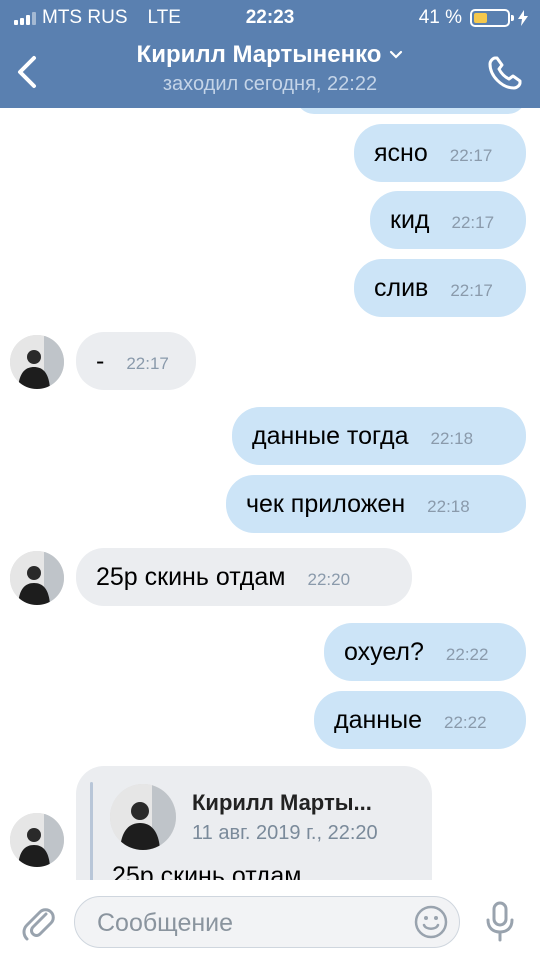 The image size is (540, 960). What do you see at coordinates (401, 152) in the screenshot?
I see `message-text: ясно` at bounding box center [401, 152].